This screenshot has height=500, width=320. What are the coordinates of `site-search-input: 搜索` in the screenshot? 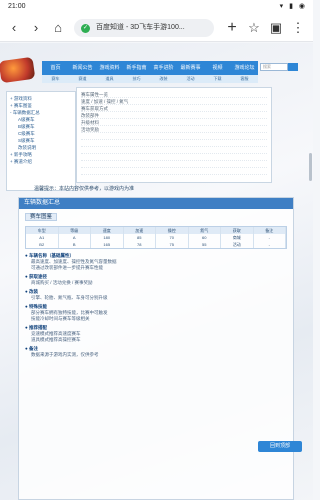 It's located at (274, 67).